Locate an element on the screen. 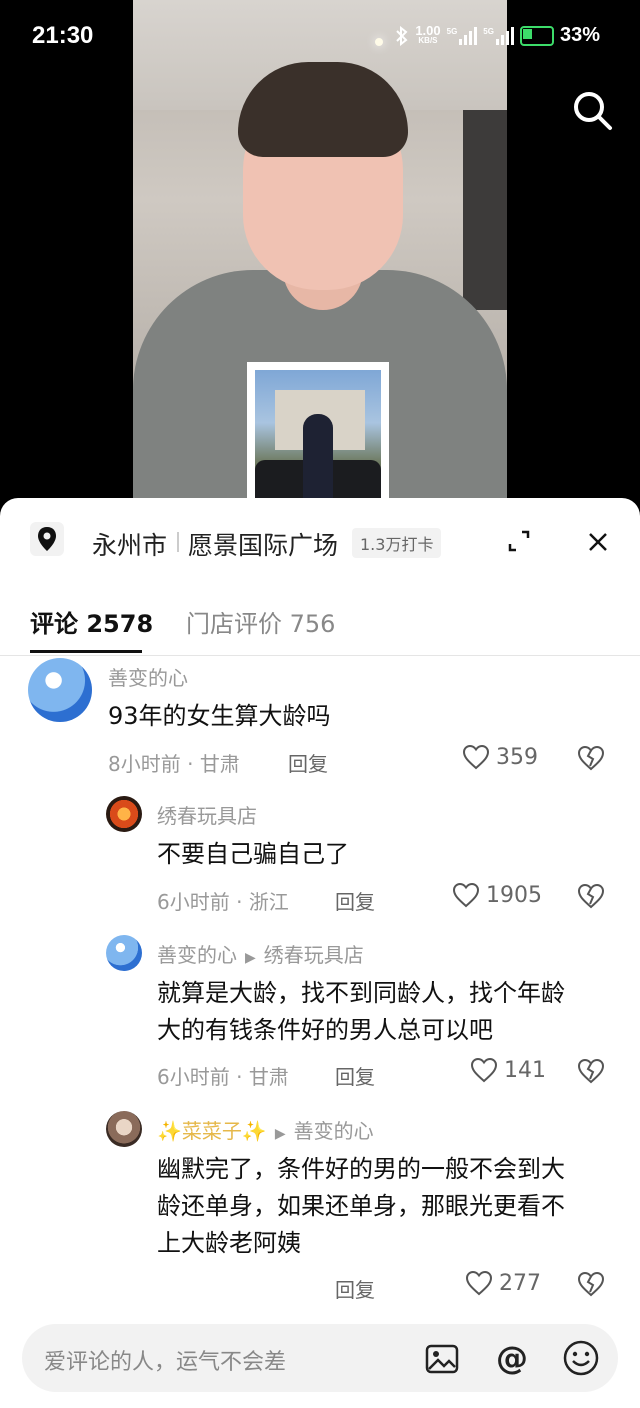 Image resolution: width=640 pixels, height=1408 pixels. reply-target: 绣春玩具店 is located at coordinates (314, 955).